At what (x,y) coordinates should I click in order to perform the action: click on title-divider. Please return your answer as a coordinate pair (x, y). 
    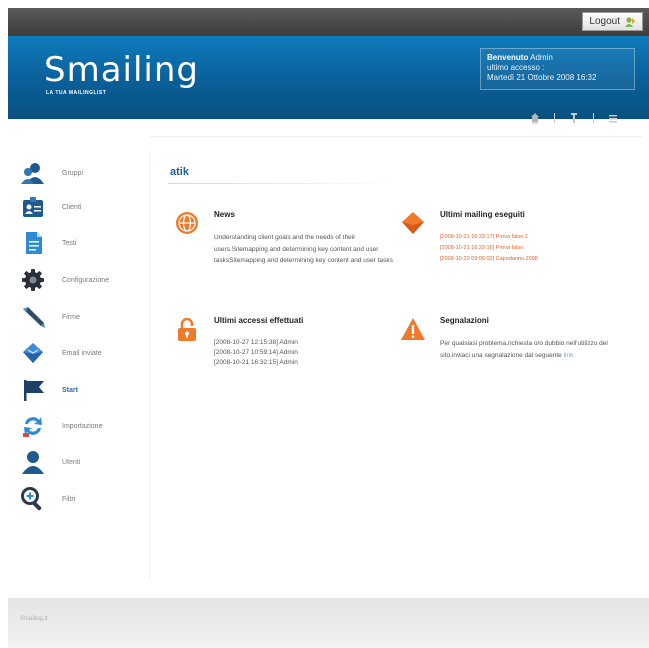
    Looking at the image, I should click on (283, 183).